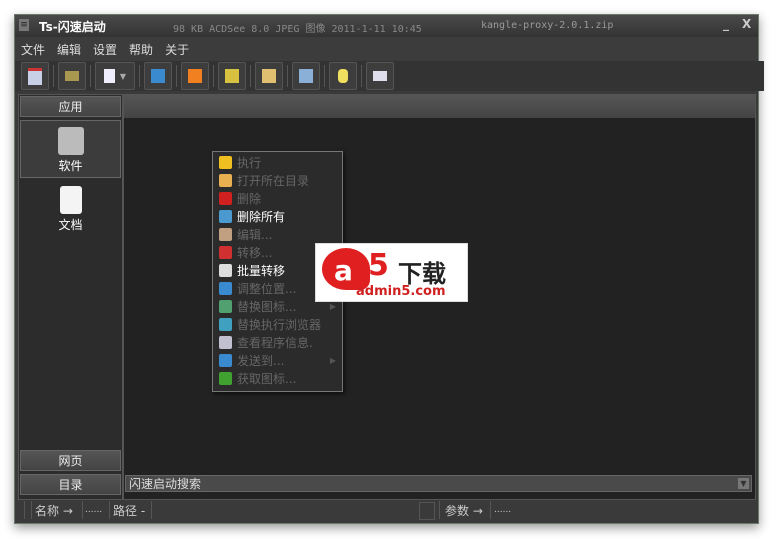  I want to click on context-menu-item: 替换执行浏览器, so click(277, 324).